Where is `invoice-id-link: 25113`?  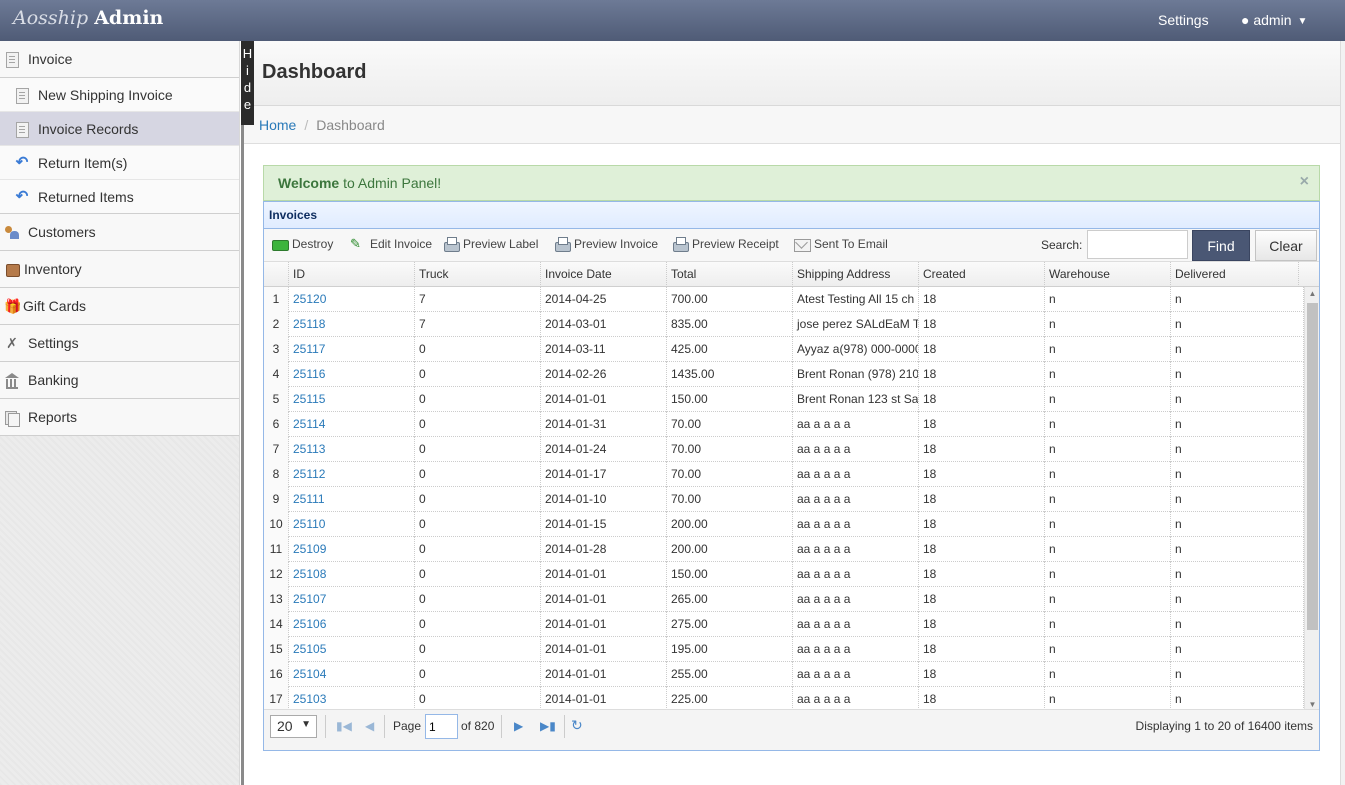 invoice-id-link: 25113 is located at coordinates (309, 449).